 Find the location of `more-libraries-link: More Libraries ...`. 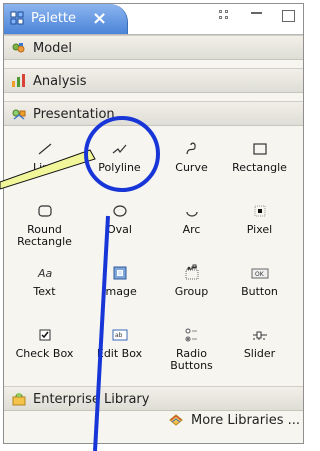

more-libraries-link: More Libraries ... is located at coordinates (234, 421).